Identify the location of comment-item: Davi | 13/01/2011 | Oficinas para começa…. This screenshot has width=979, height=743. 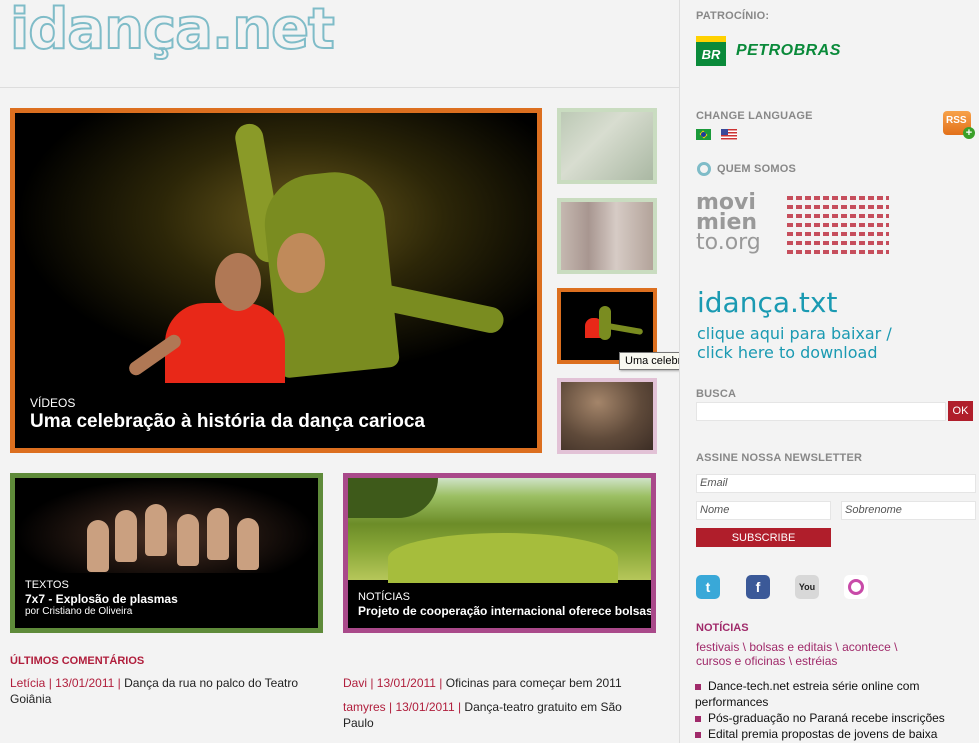
(499, 683).